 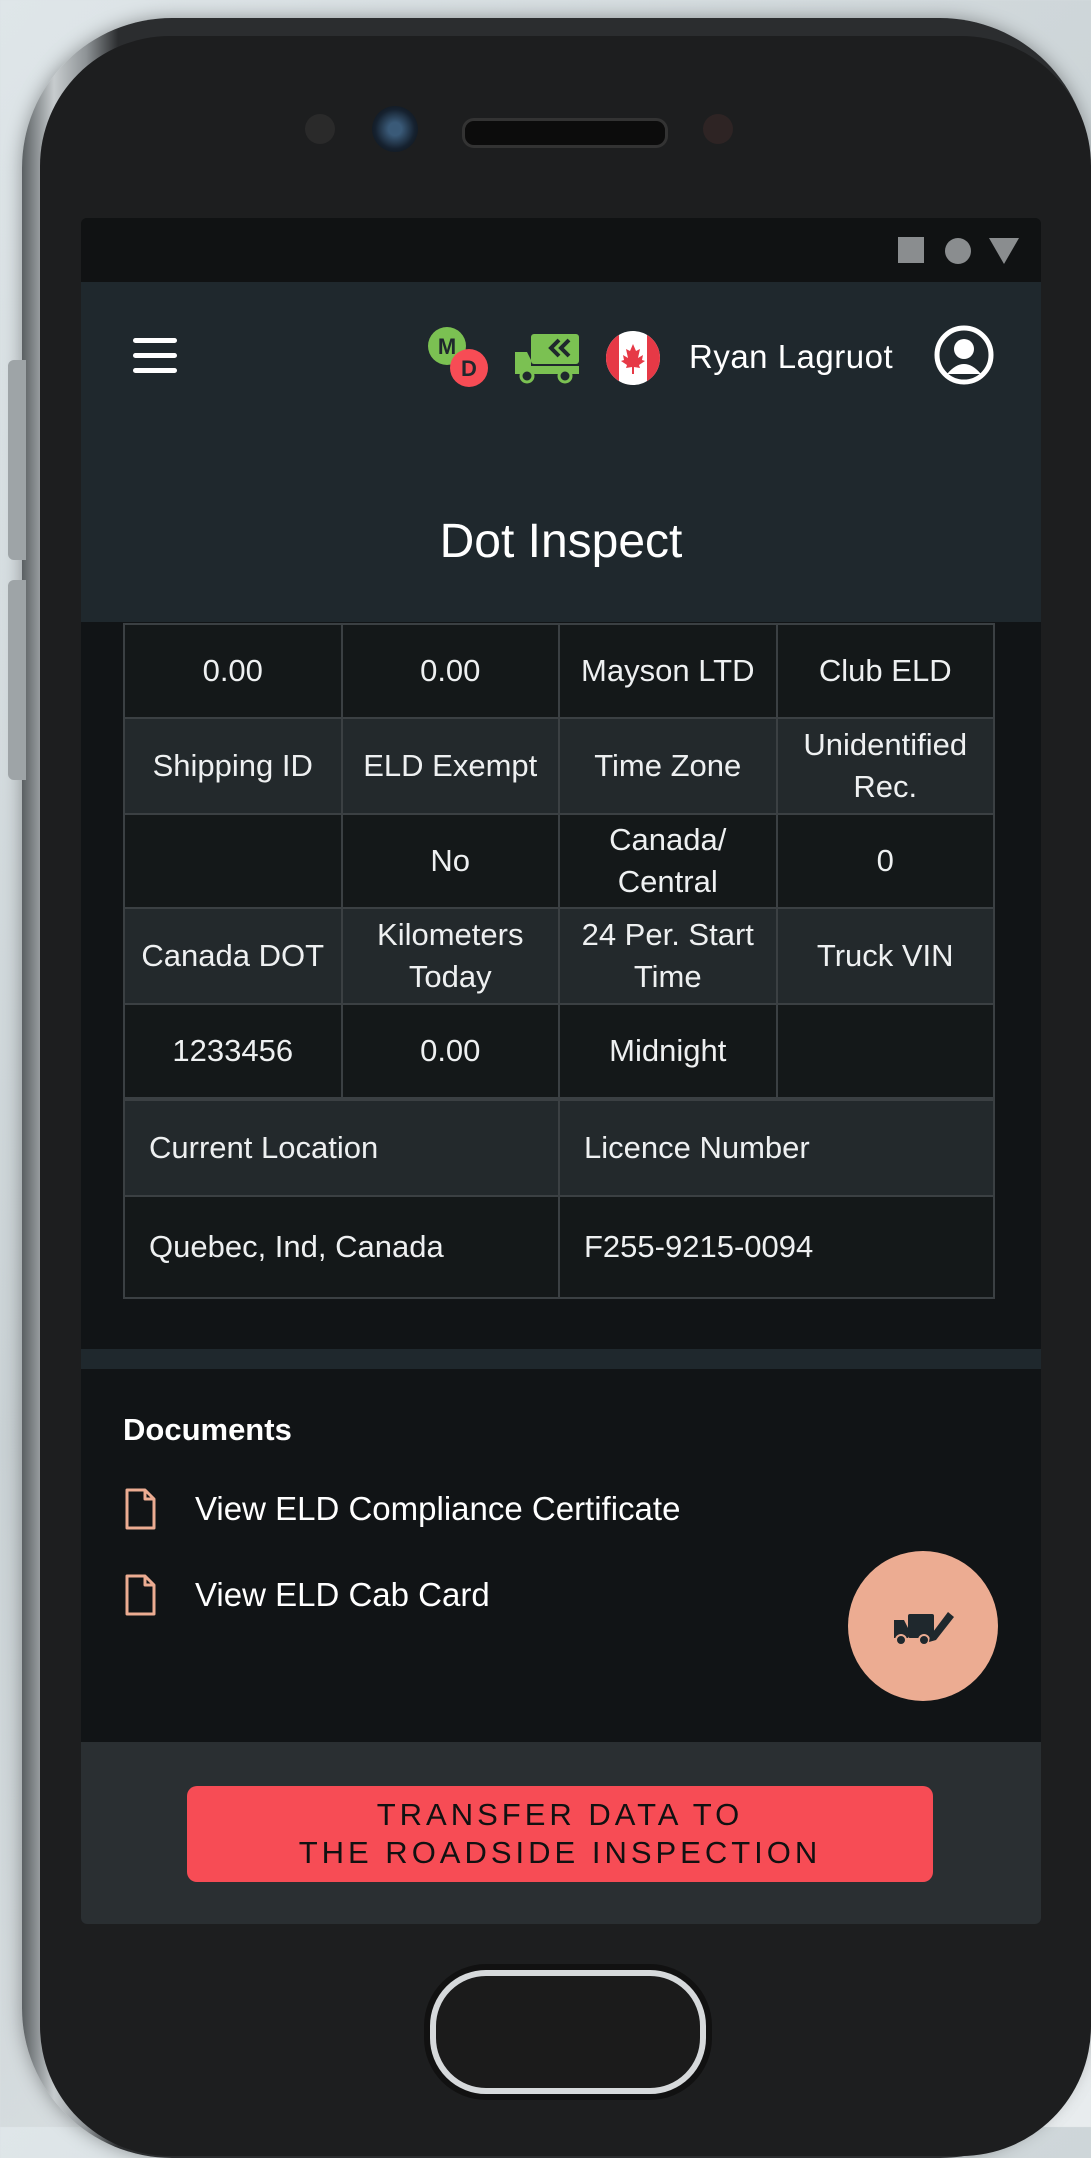 What do you see at coordinates (561, 250) in the screenshot?
I see `status-bar` at bounding box center [561, 250].